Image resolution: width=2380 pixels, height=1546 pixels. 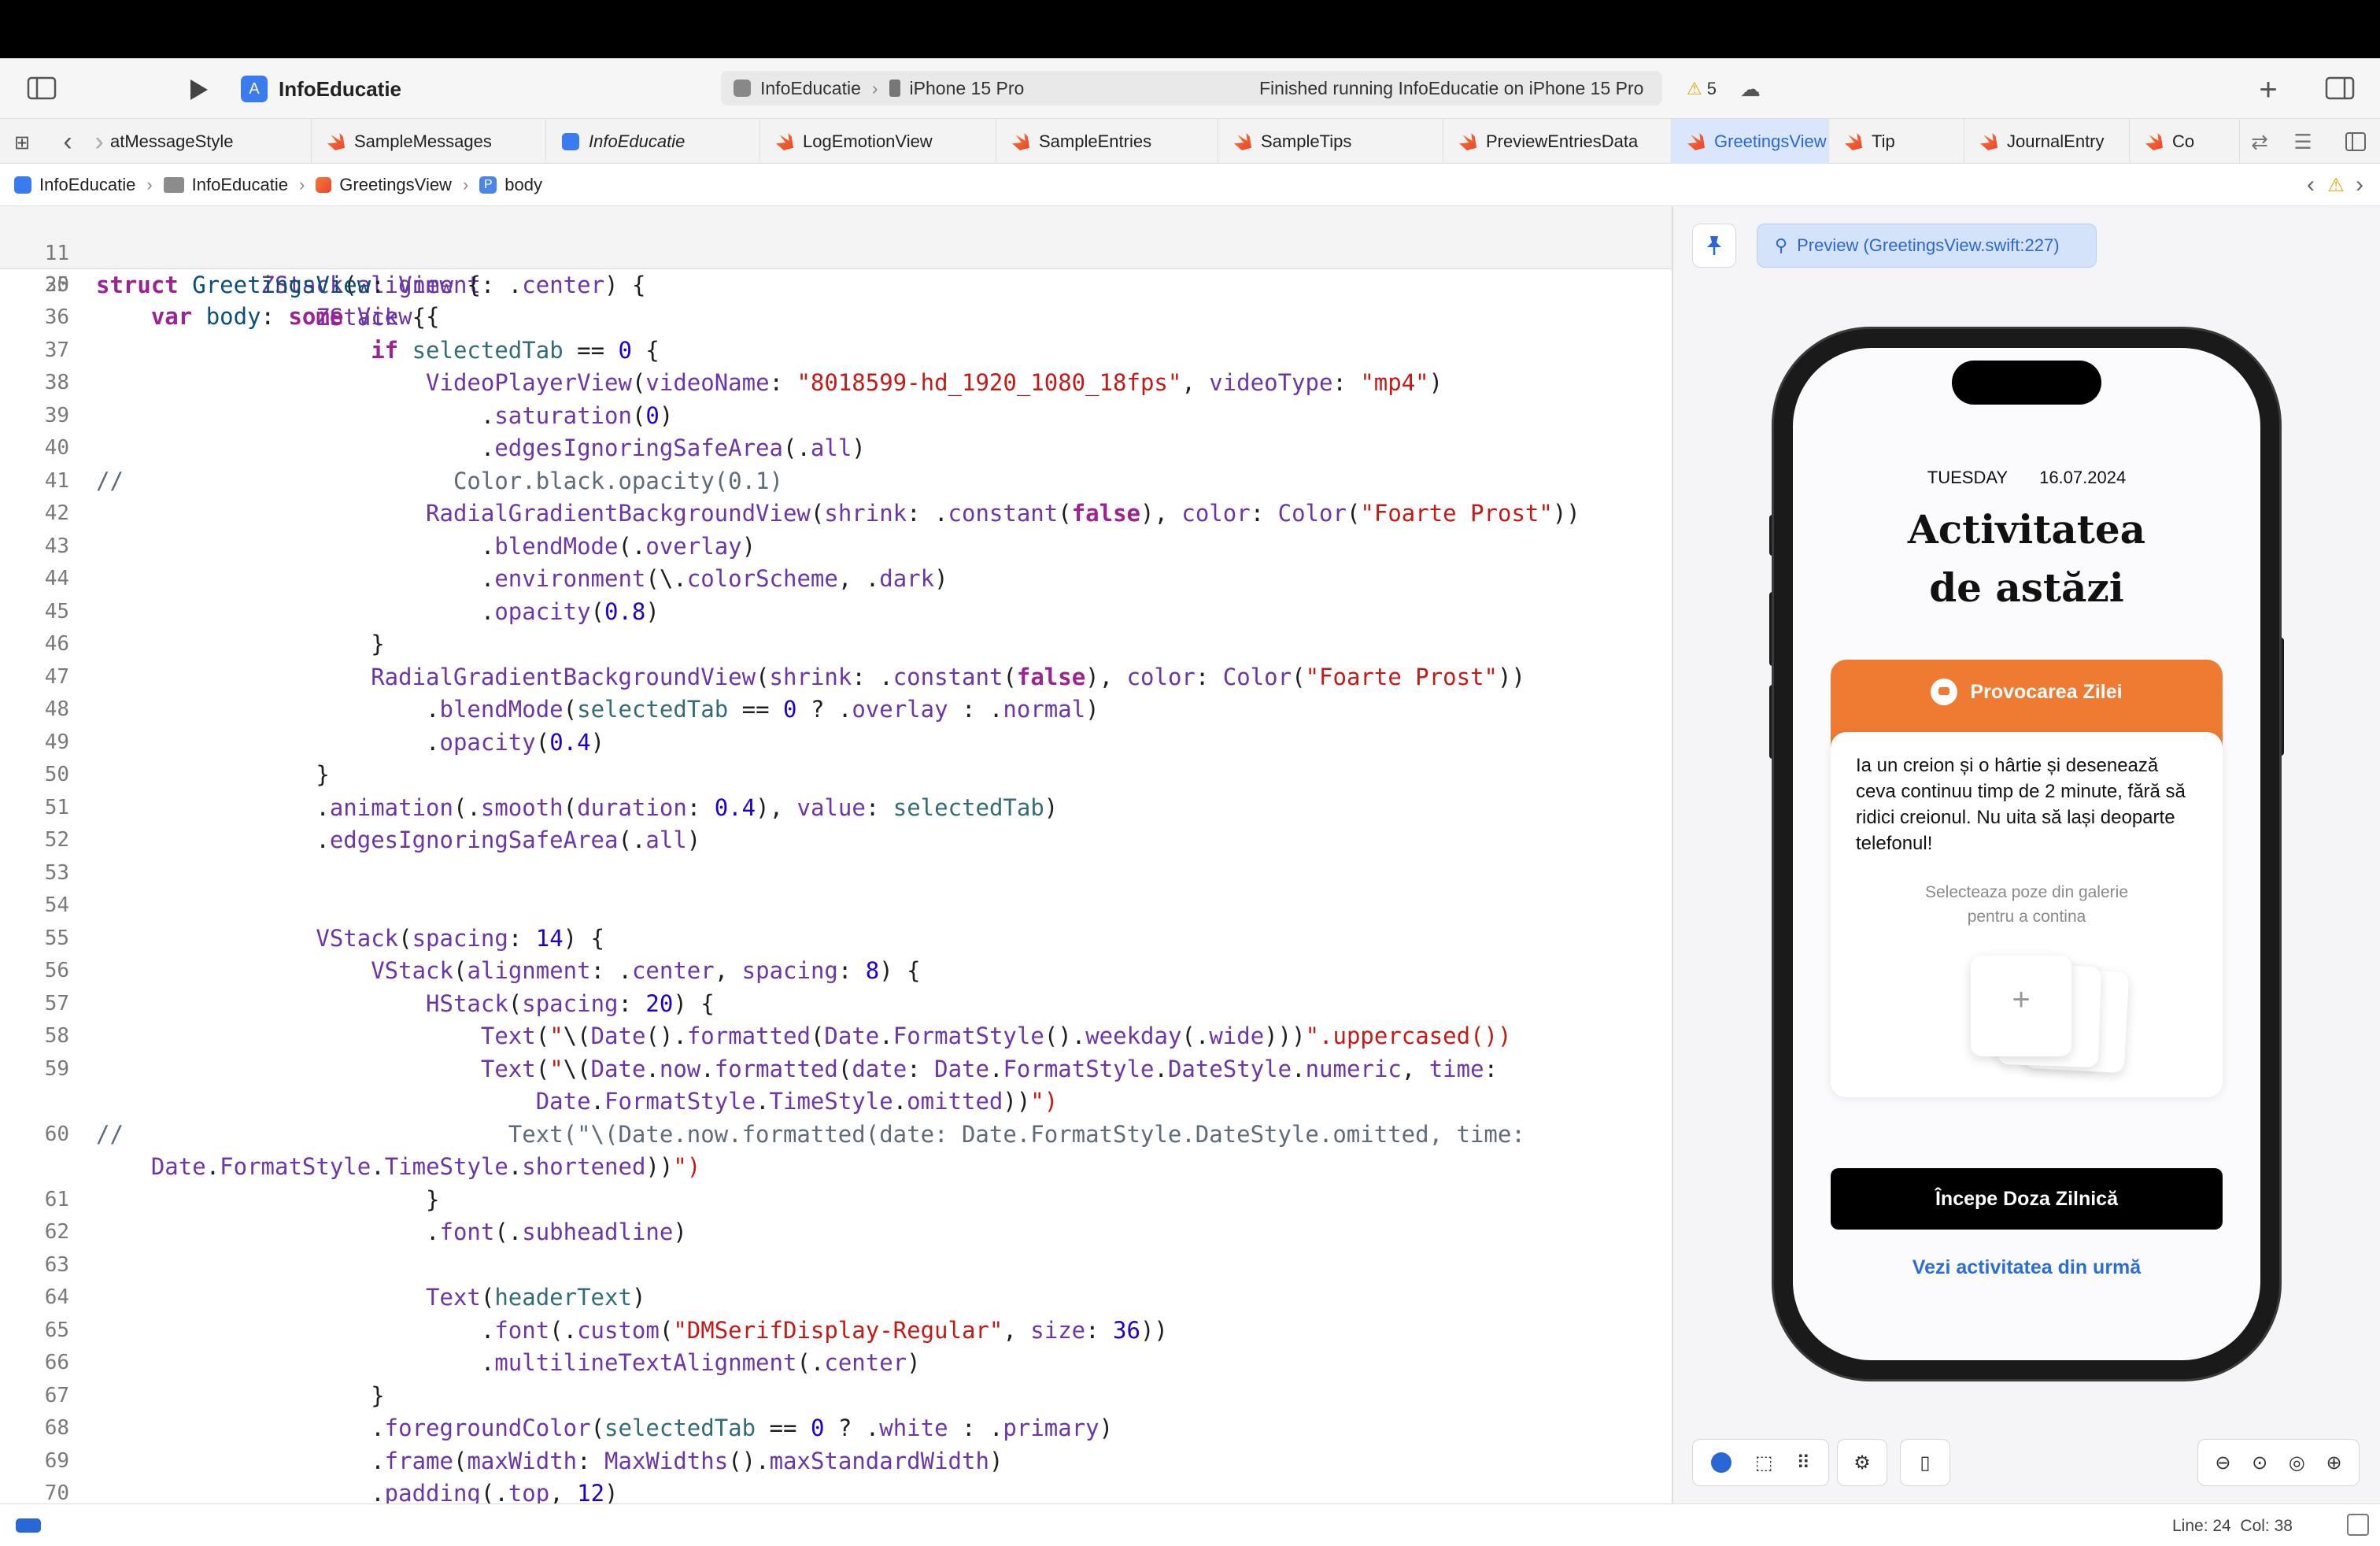 I want to click on zoom-controls: ⊖ ⊙ ◎ ⊕, so click(x=2278, y=1463).